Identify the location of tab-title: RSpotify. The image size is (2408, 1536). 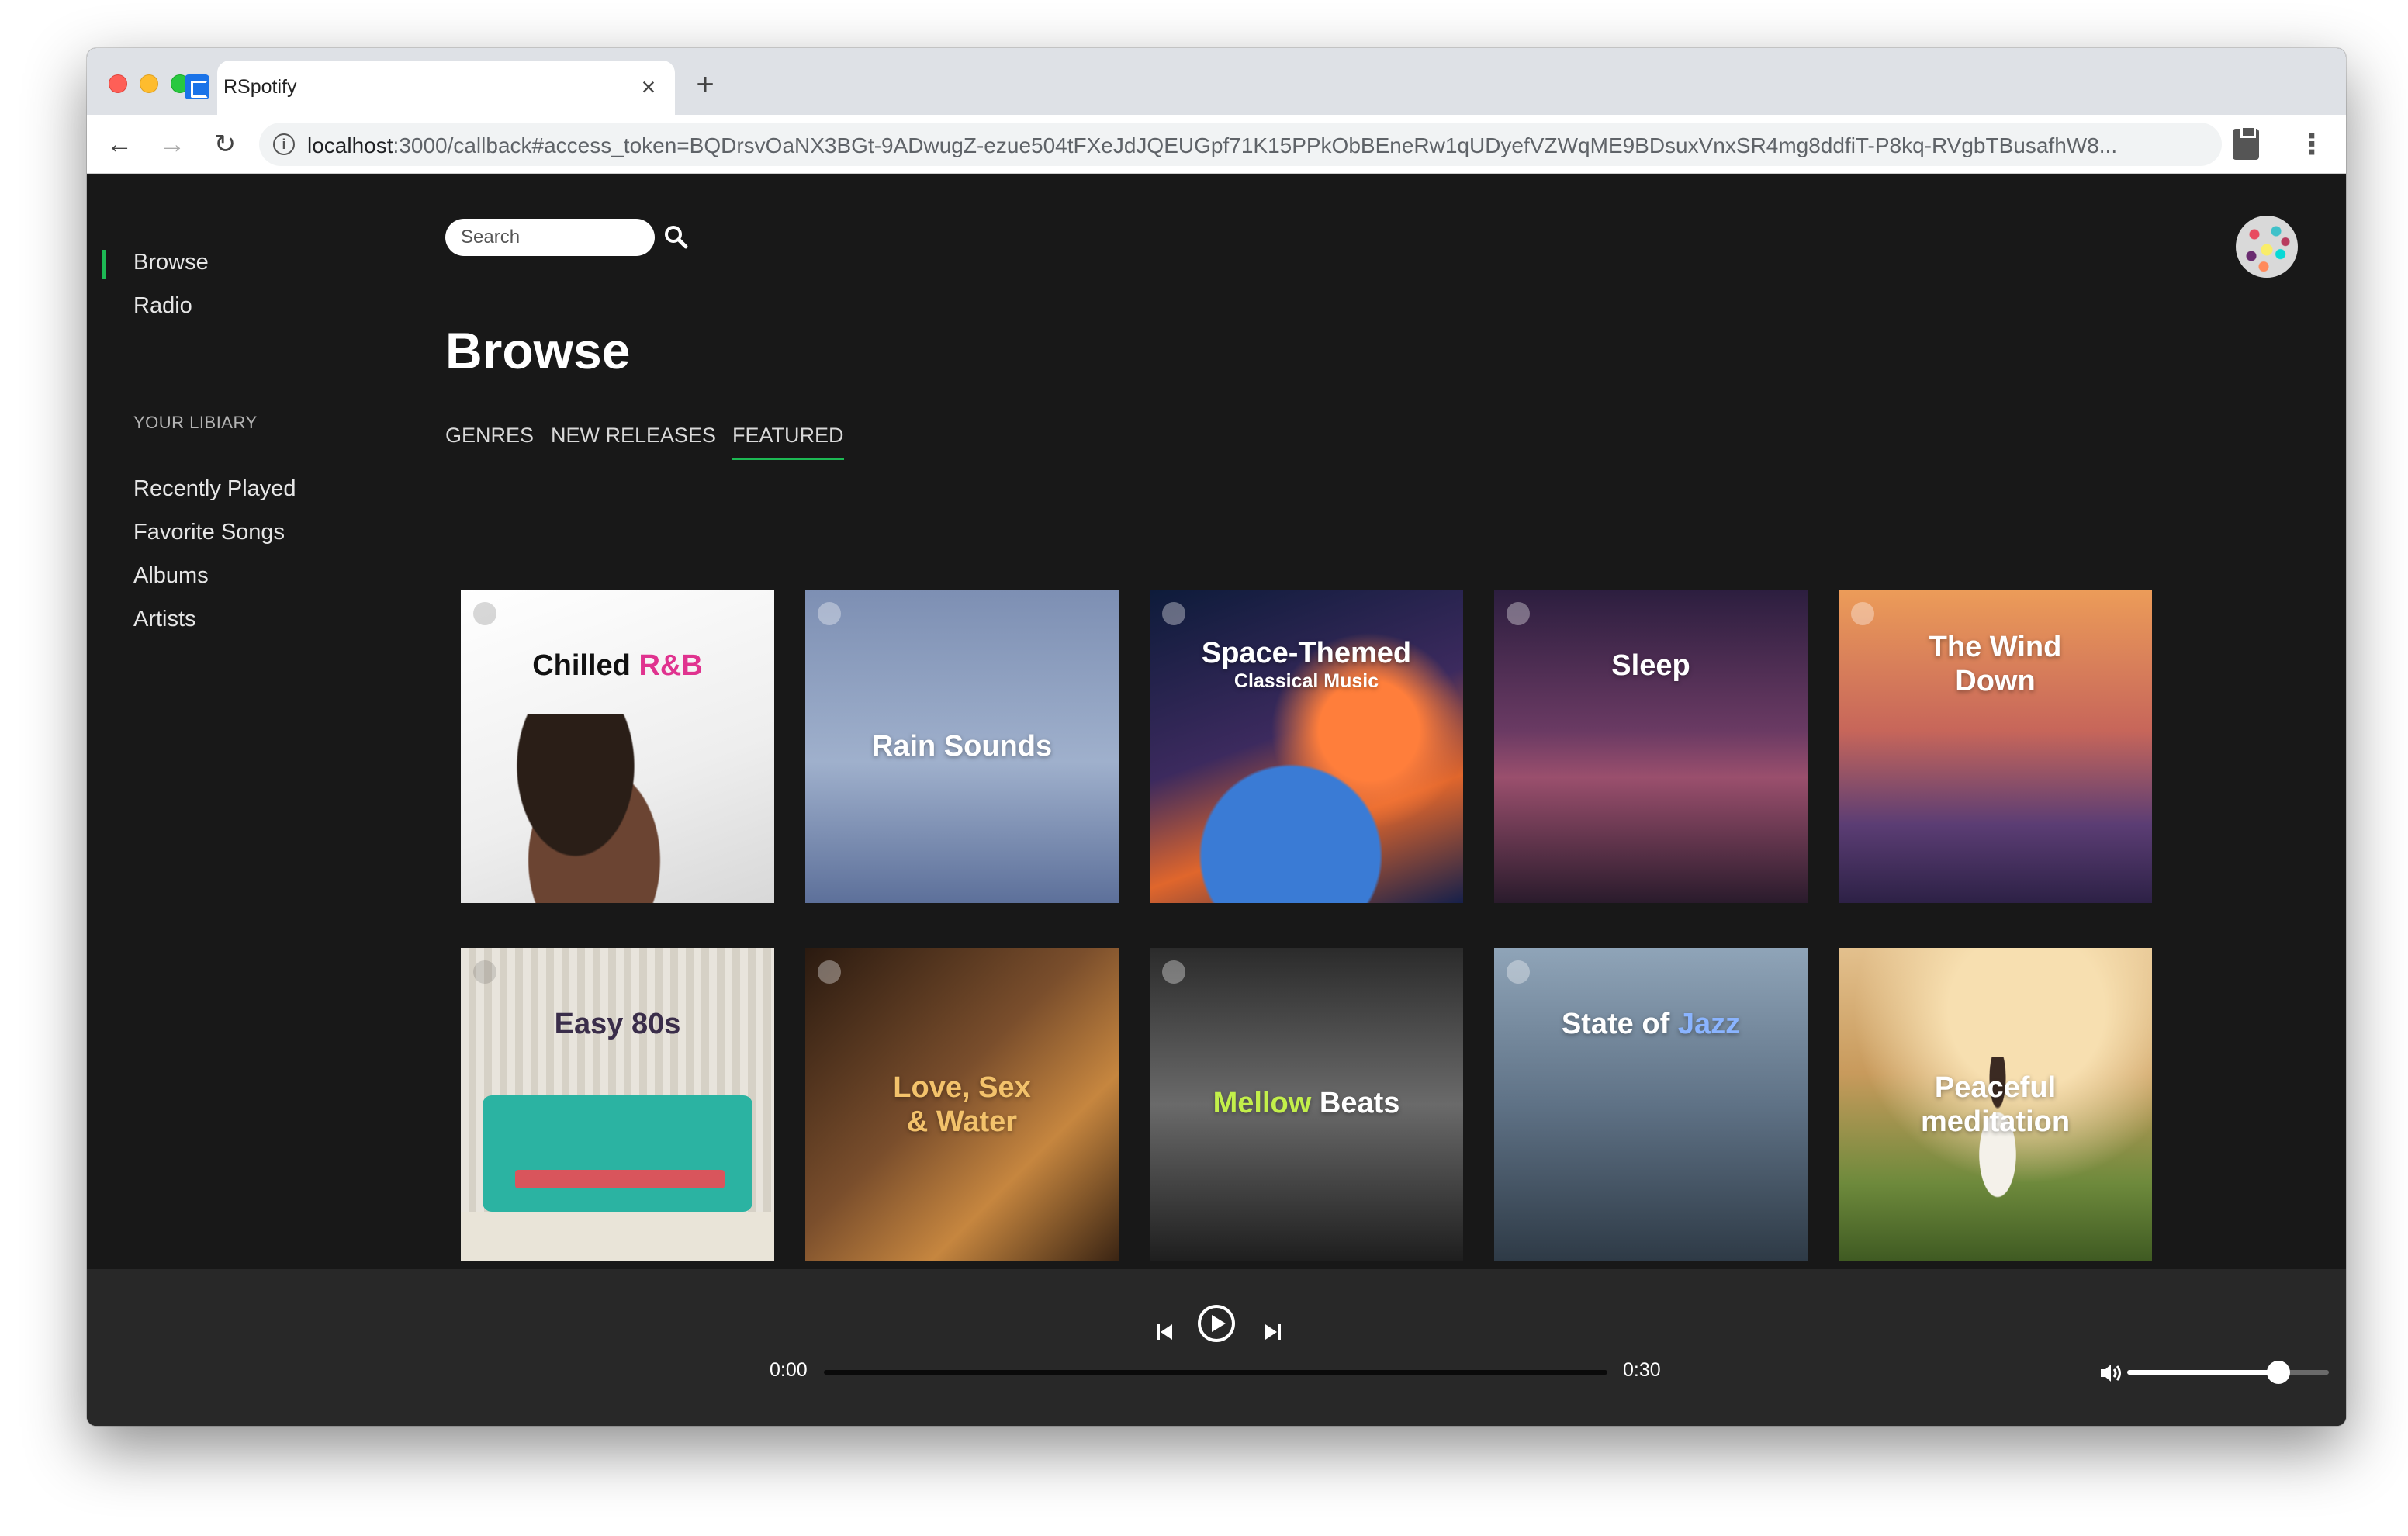
(260, 87).